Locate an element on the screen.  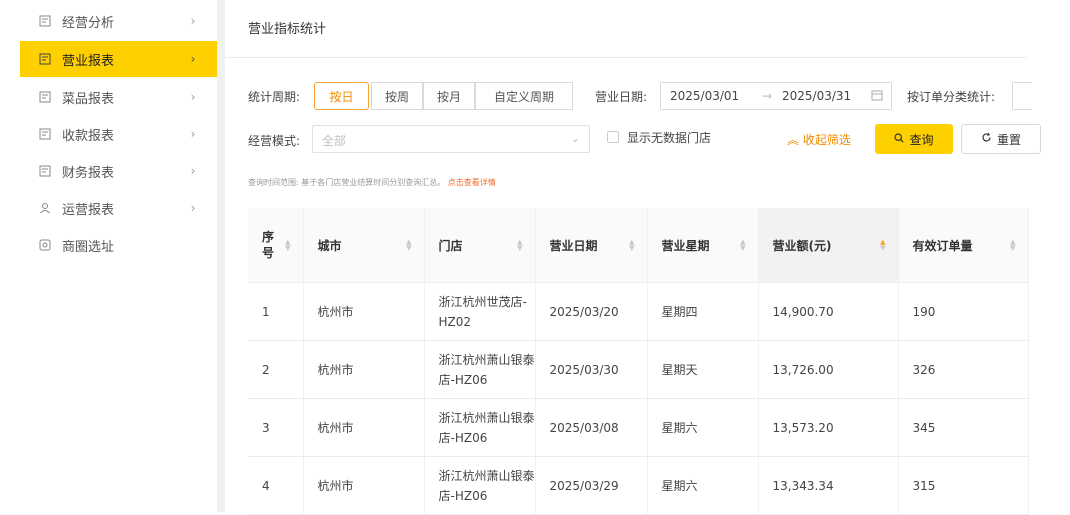
cell-weekday: 星期天 is located at coordinates (703, 369).